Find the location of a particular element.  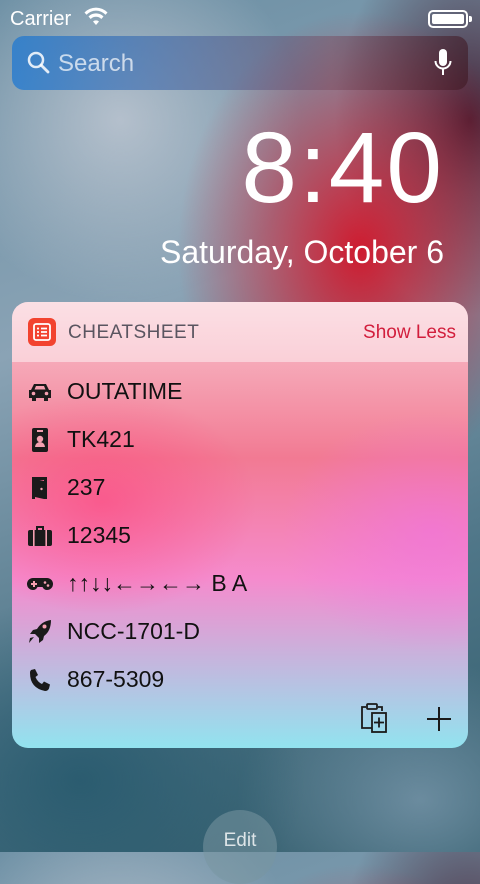

list-item-value: ↑↑↓↓←→←→ B A is located at coordinates (157, 583).